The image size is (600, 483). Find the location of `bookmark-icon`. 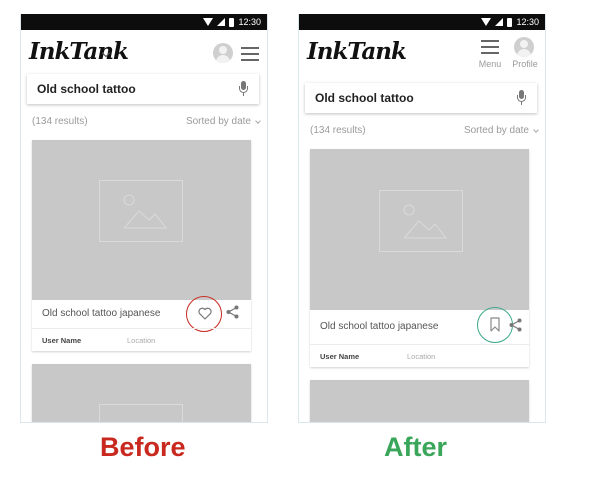

bookmark-icon is located at coordinates (495, 324).